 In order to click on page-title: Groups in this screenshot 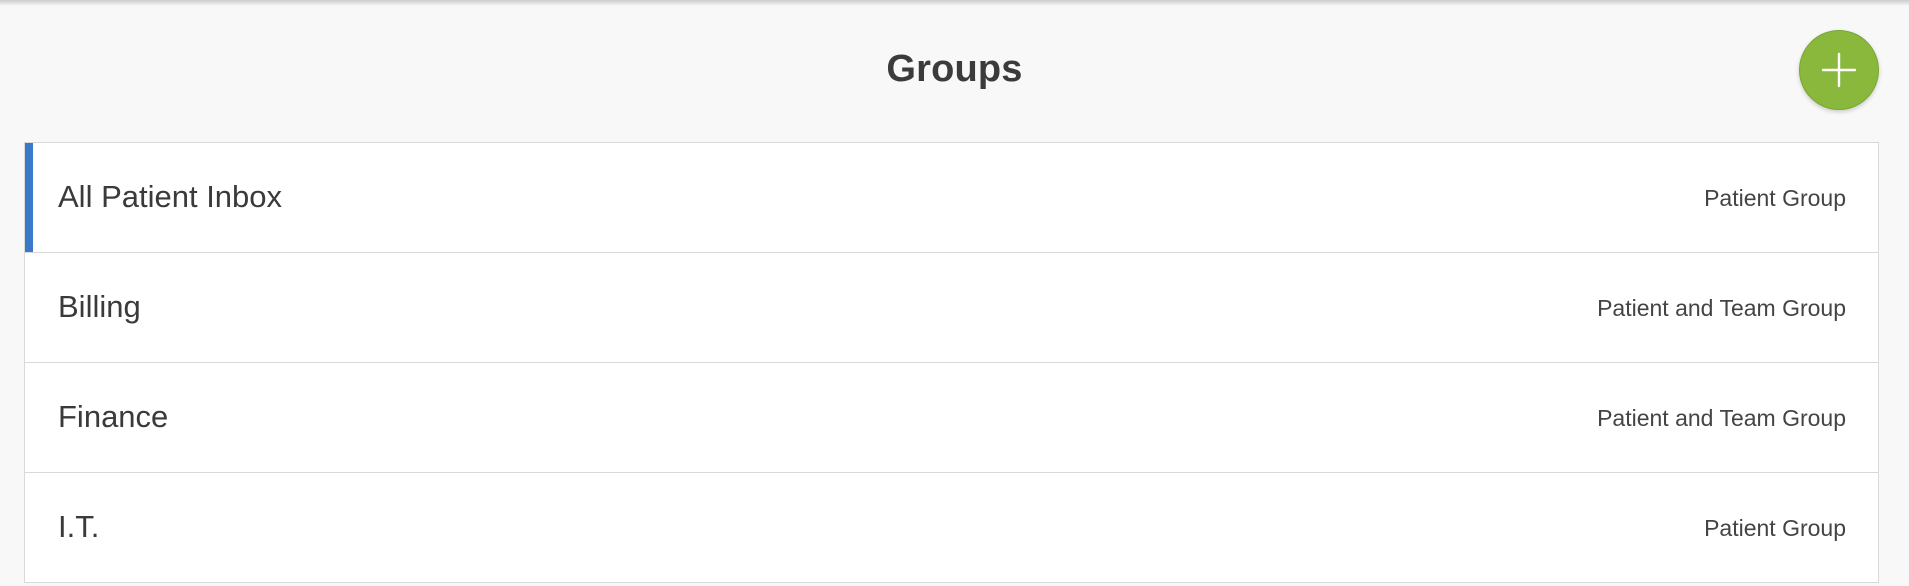, I will do `click(954, 69)`.